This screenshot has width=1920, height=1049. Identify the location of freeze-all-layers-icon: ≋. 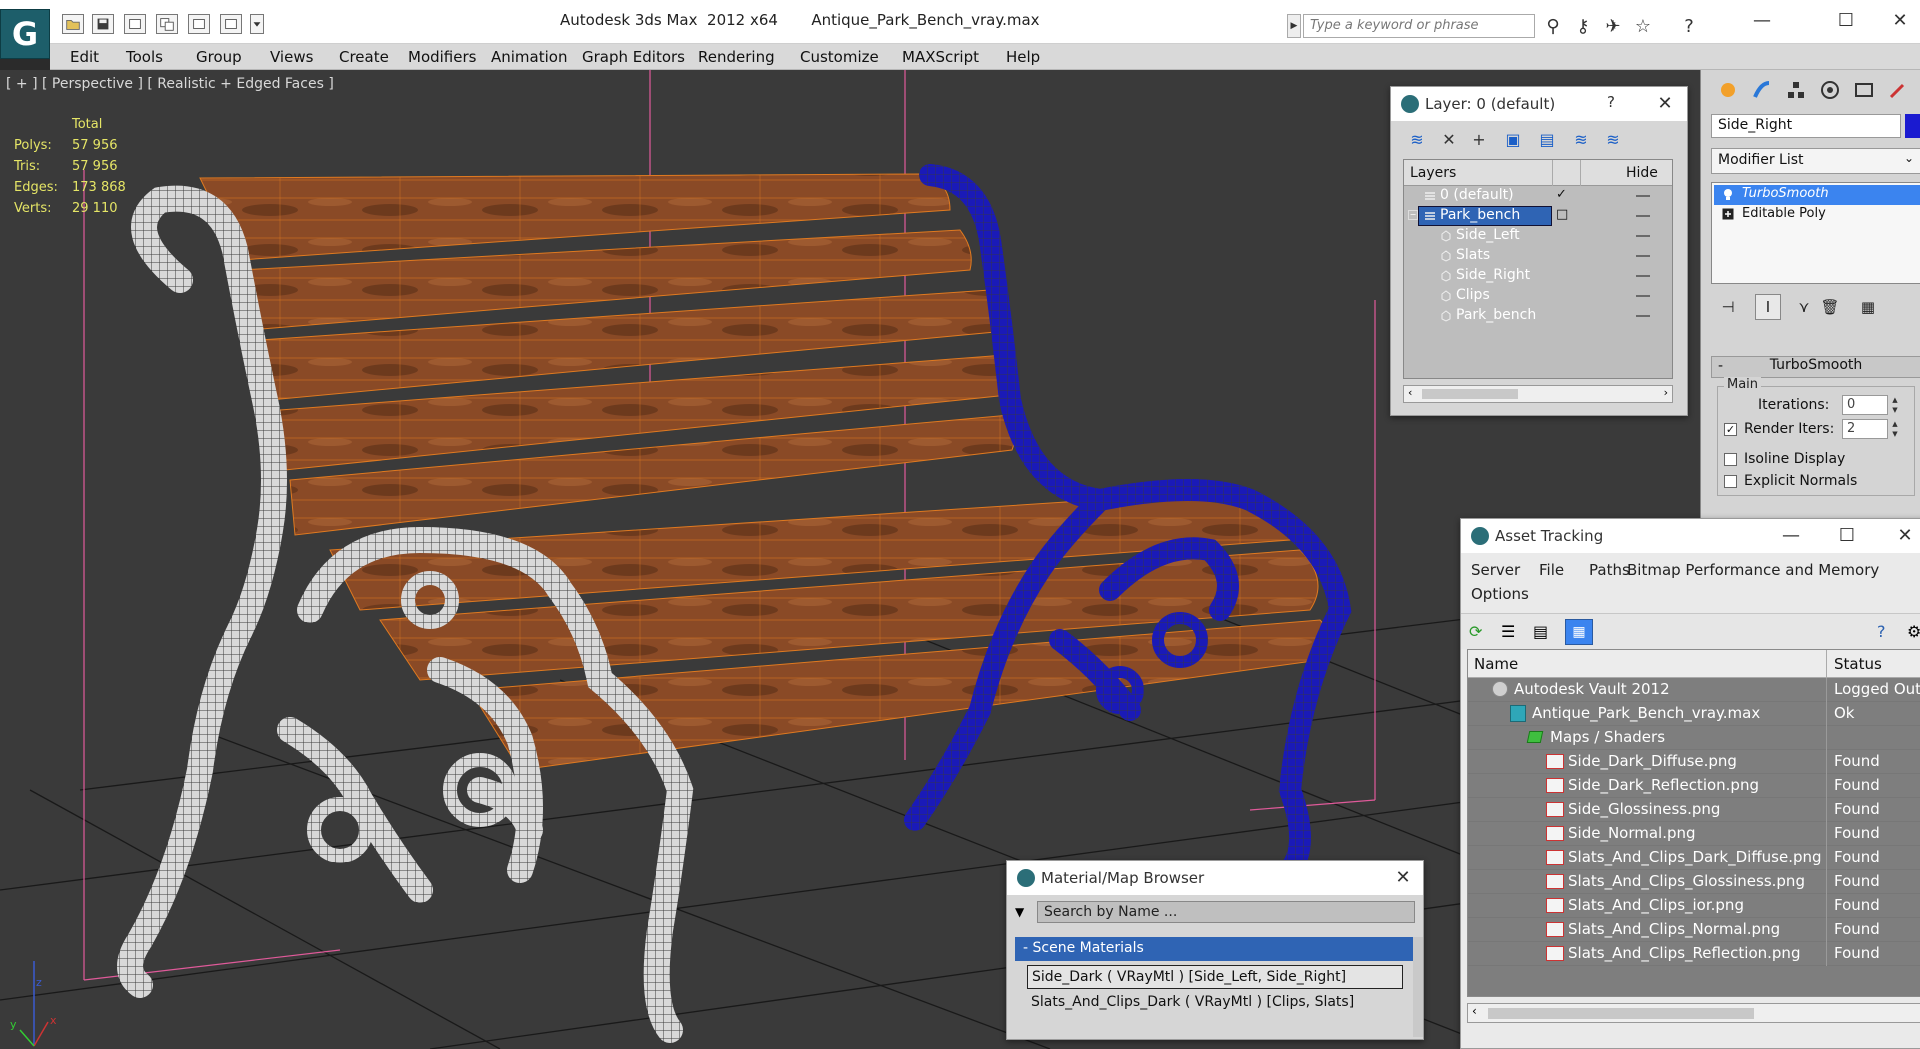
(1613, 139).